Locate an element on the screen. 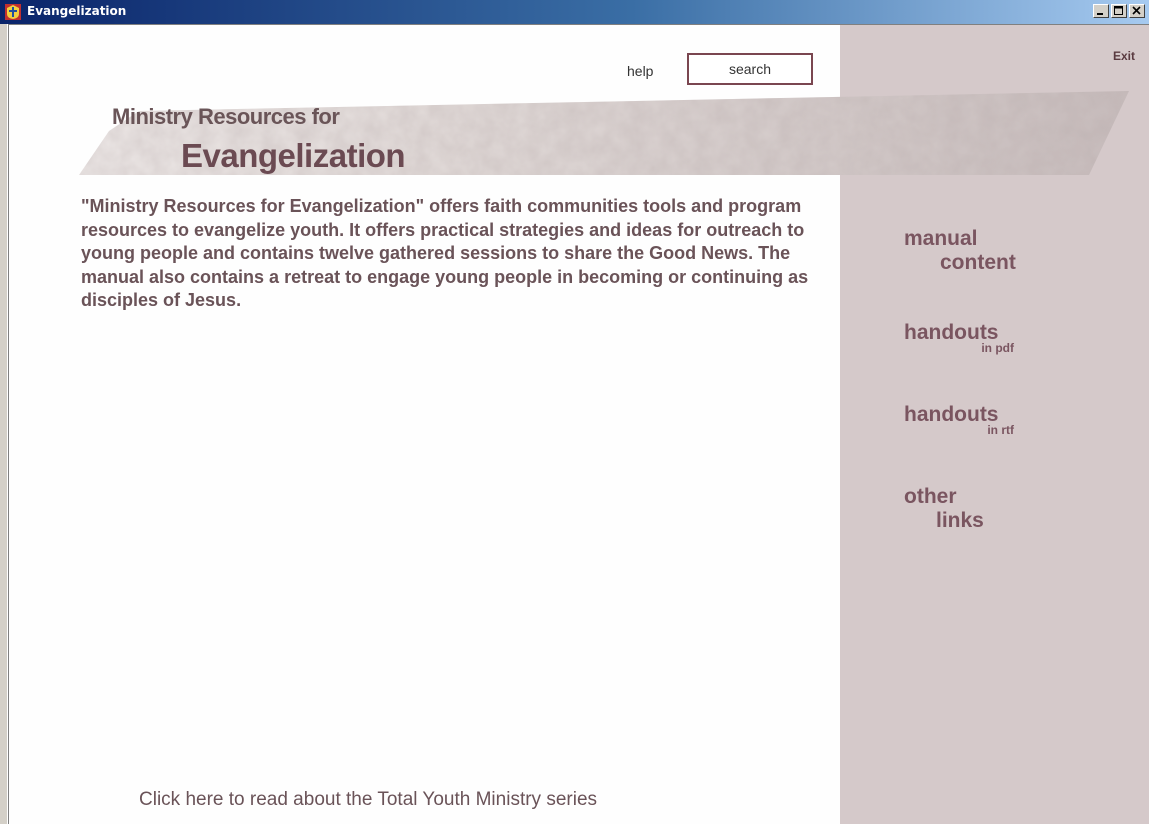 This screenshot has height=824, width=1149. banner-title: Evangelization is located at coordinates (293, 155).